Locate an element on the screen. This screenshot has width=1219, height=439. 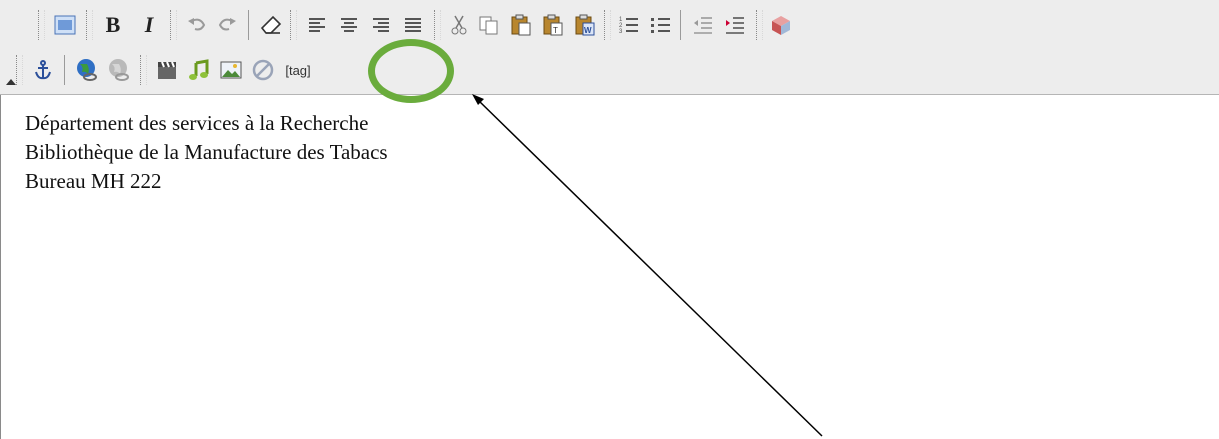
clapperboard-icon is located at coordinates (167, 70).